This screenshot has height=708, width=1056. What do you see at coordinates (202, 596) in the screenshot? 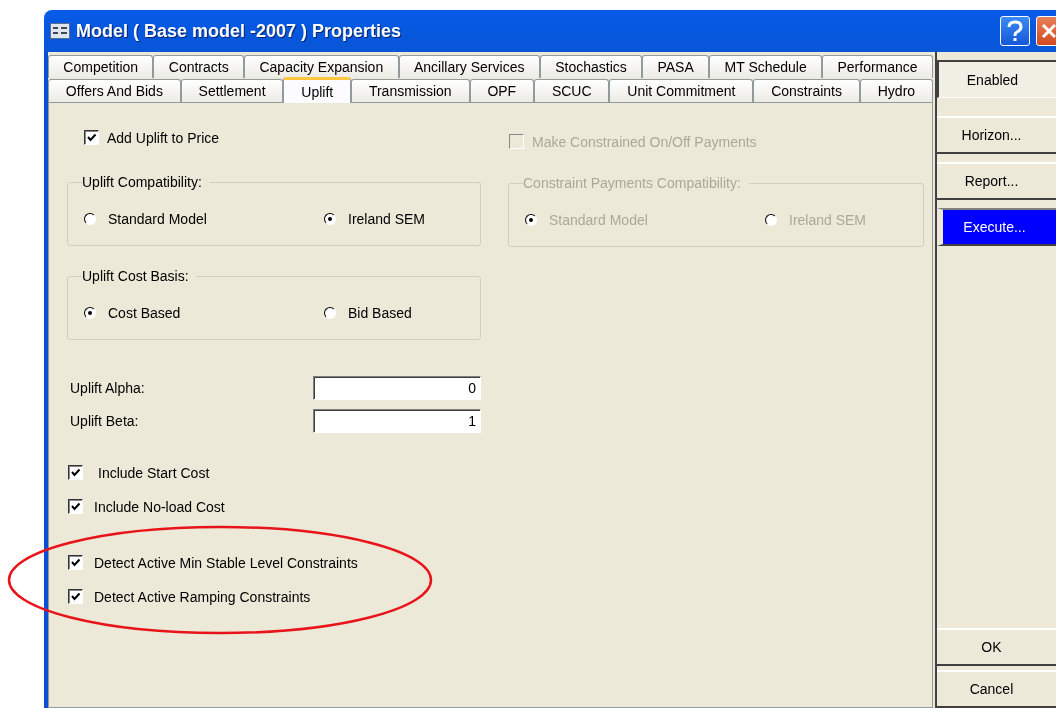
I see `checkbox-label: Detect Active Ramping Constraints` at bounding box center [202, 596].